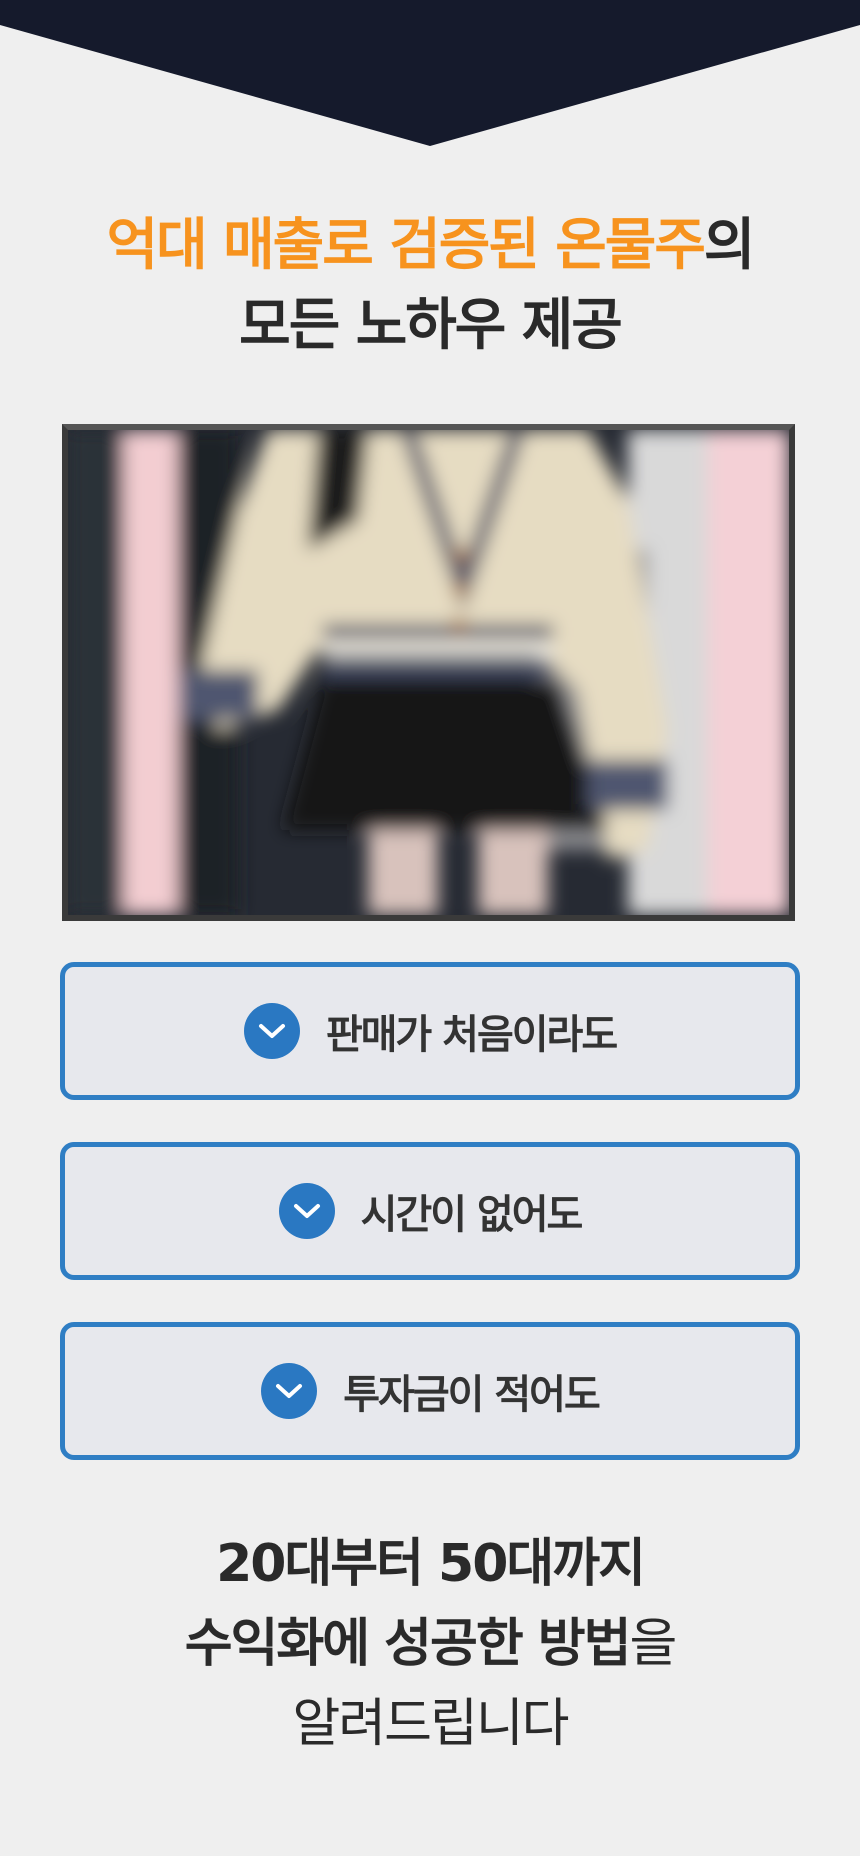  I want to click on headline: 억대 매출로 검증된 온물주의 모든 노하우 제공, so click(430, 286).